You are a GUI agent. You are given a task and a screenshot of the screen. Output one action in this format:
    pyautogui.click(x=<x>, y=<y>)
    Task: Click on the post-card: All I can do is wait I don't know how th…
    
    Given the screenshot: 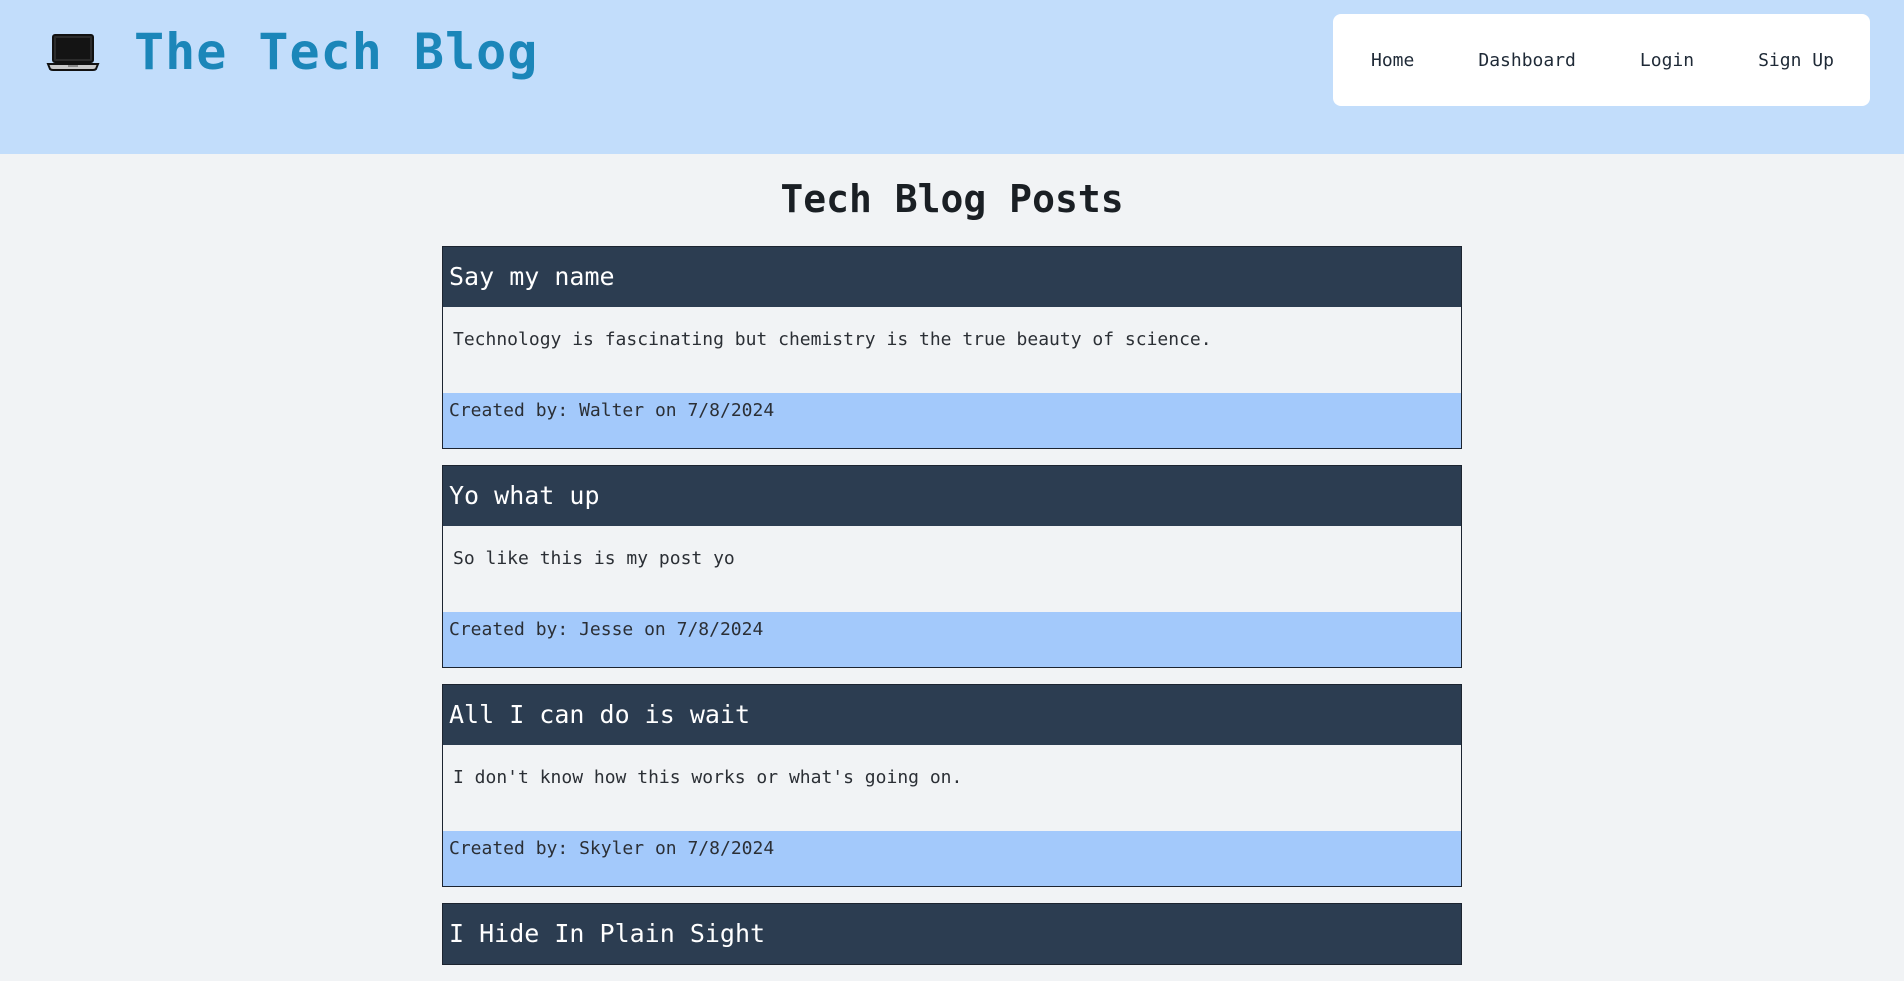 What is the action you would take?
    pyautogui.click(x=952, y=785)
    